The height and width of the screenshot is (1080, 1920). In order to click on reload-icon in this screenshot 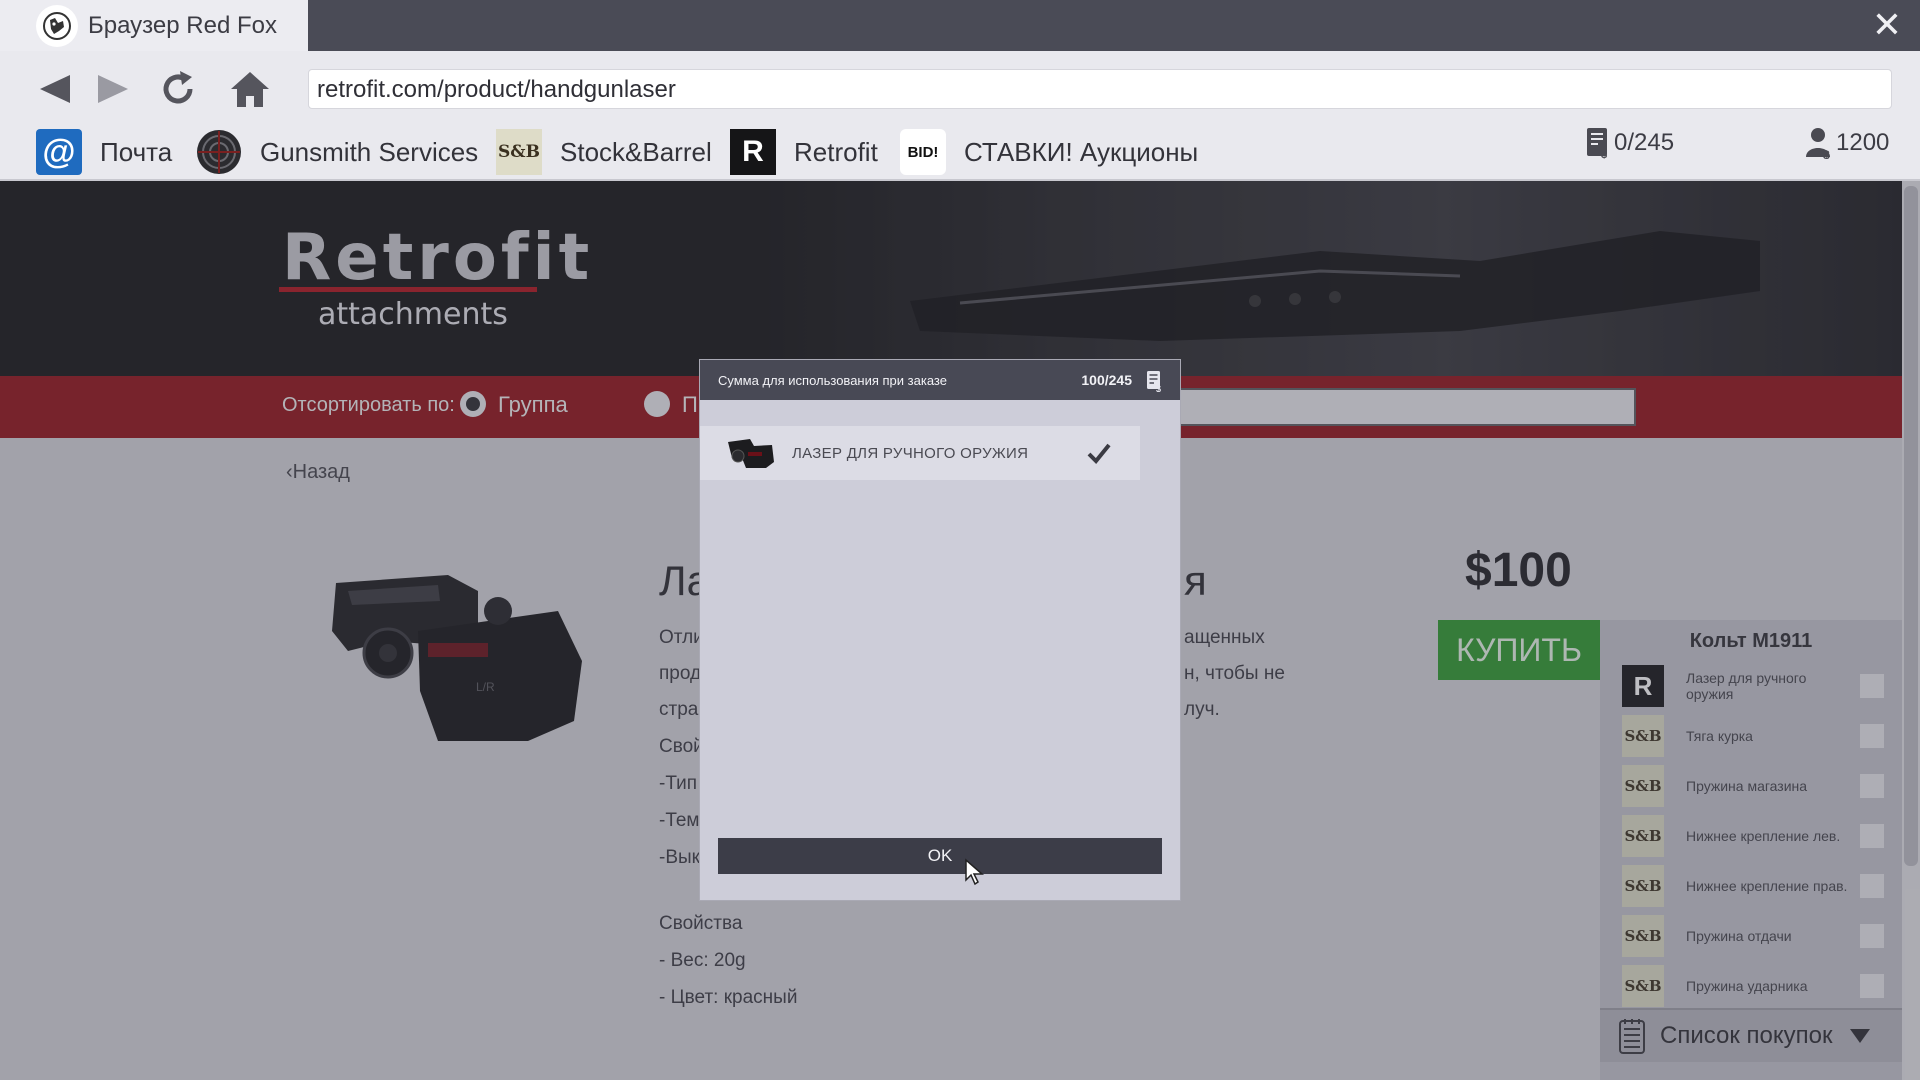, I will do `click(178, 89)`.